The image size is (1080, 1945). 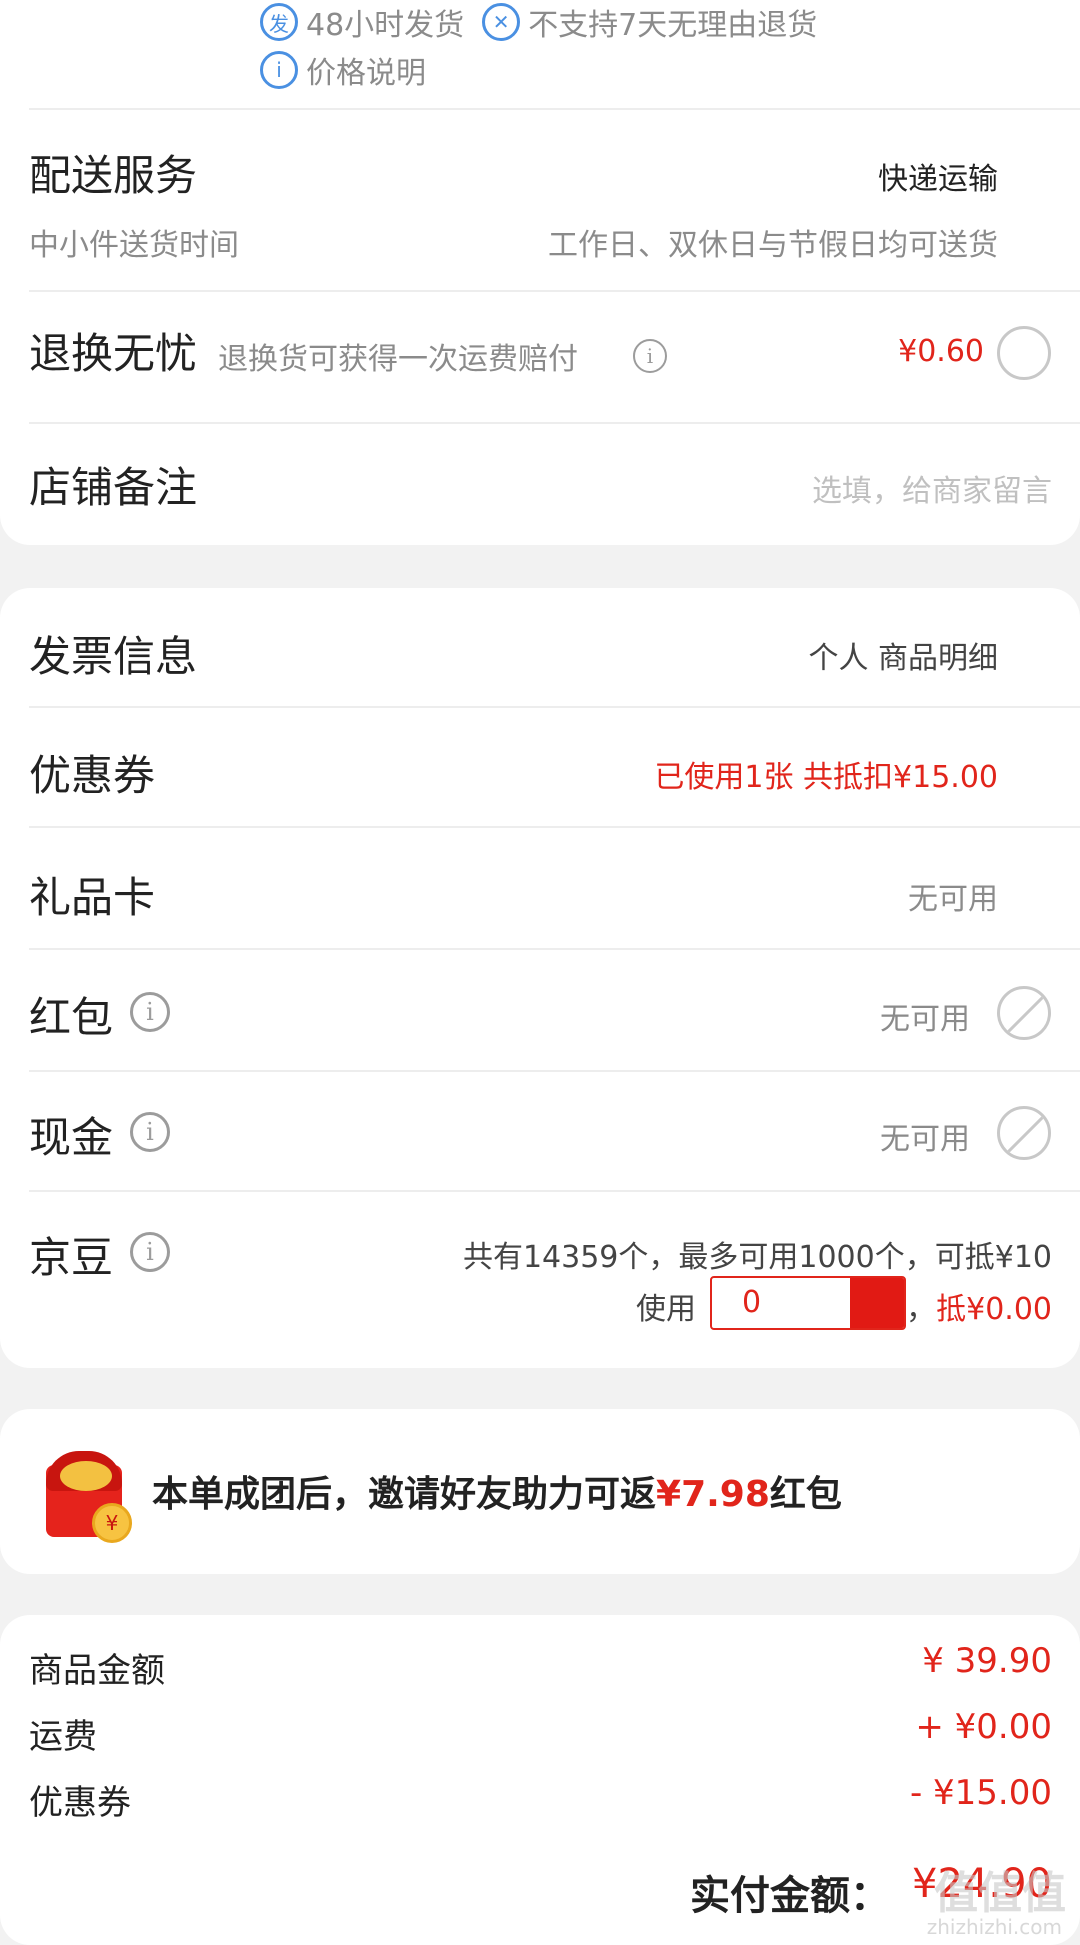 I want to click on coupon-value: 已使用1张 共抵扣¥15.00, so click(x=826, y=774).